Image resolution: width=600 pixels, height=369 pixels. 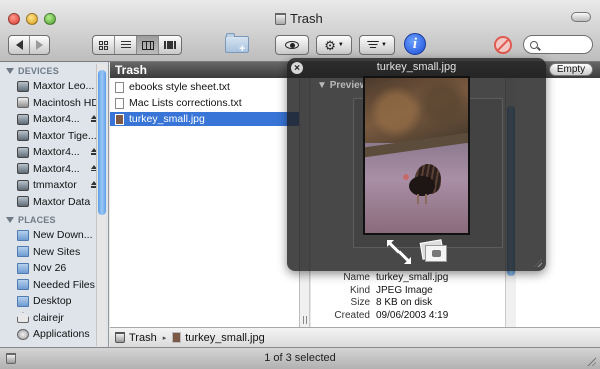 What do you see at coordinates (66, 102) in the screenshot?
I see `sidebar-item-label: Macintosh HD` at bounding box center [66, 102].